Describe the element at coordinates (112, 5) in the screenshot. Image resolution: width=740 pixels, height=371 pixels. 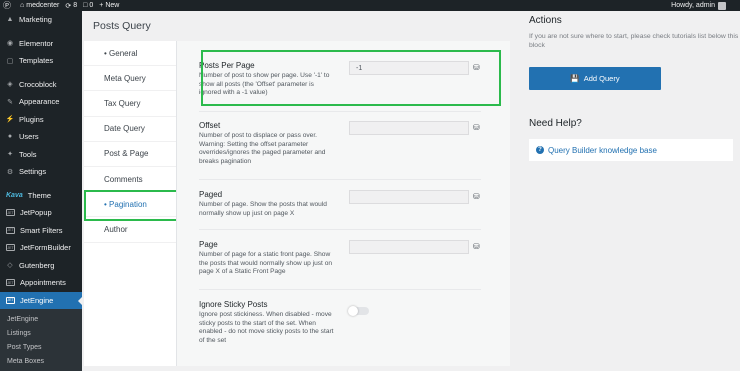
I see `new-label: New` at that location.